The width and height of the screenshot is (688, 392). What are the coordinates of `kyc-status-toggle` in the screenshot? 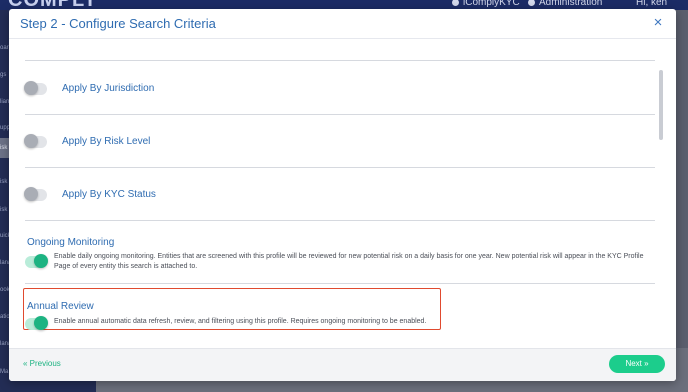 It's located at (35, 194).